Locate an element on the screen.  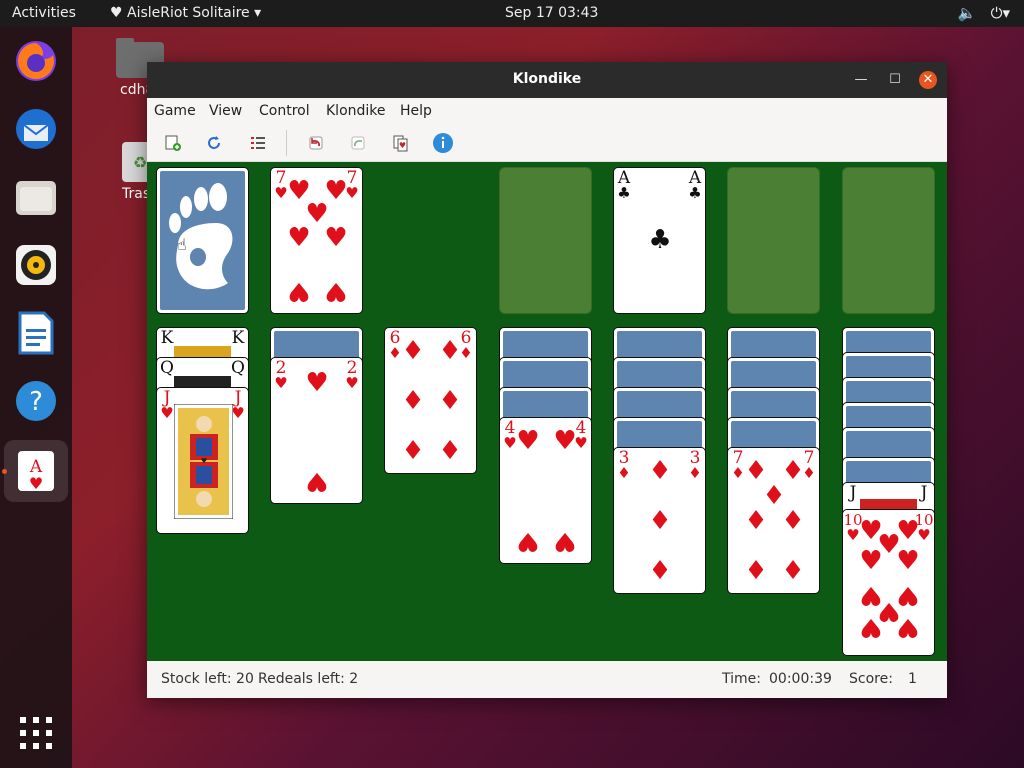
redo-icon is located at coordinates (358, 143).